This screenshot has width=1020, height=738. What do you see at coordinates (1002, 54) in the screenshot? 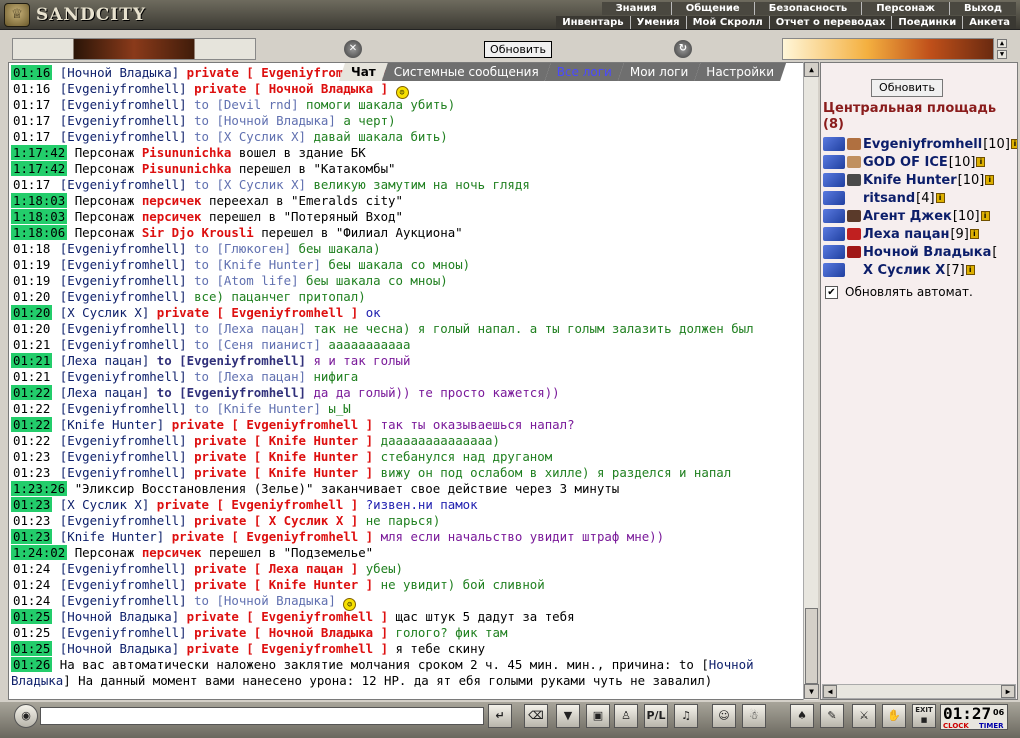
I see `header-scroll-down-icon: ▼` at bounding box center [1002, 54].